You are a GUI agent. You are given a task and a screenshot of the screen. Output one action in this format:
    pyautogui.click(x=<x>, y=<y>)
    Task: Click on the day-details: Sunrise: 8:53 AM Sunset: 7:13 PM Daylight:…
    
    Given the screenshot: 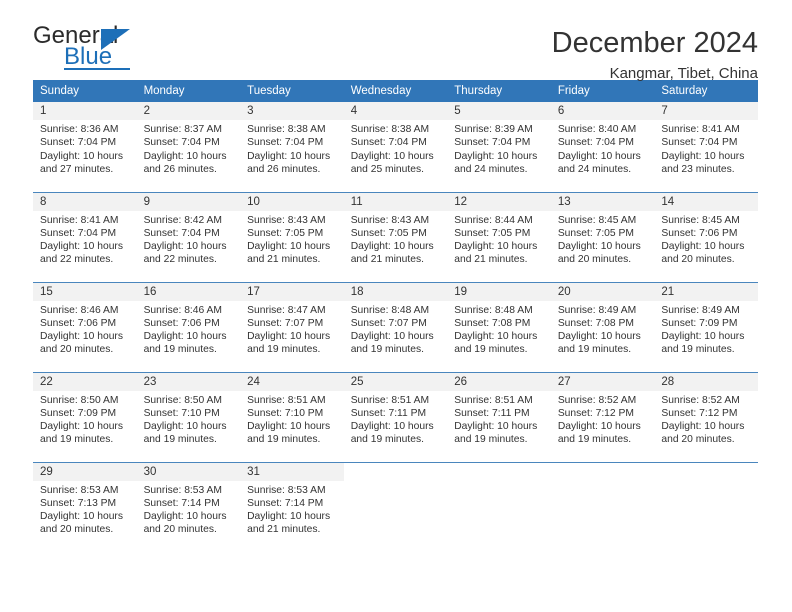 What is the action you would take?
    pyautogui.click(x=85, y=509)
    